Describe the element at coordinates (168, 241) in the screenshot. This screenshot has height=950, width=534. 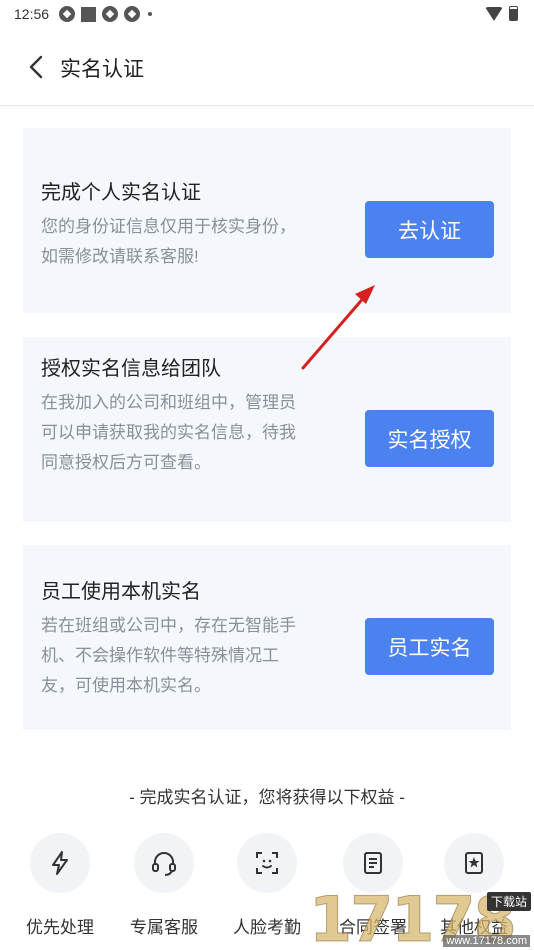
I see `card-description: 您的身份证信息仅用于核实身份，如需修改请联系客服!` at that location.